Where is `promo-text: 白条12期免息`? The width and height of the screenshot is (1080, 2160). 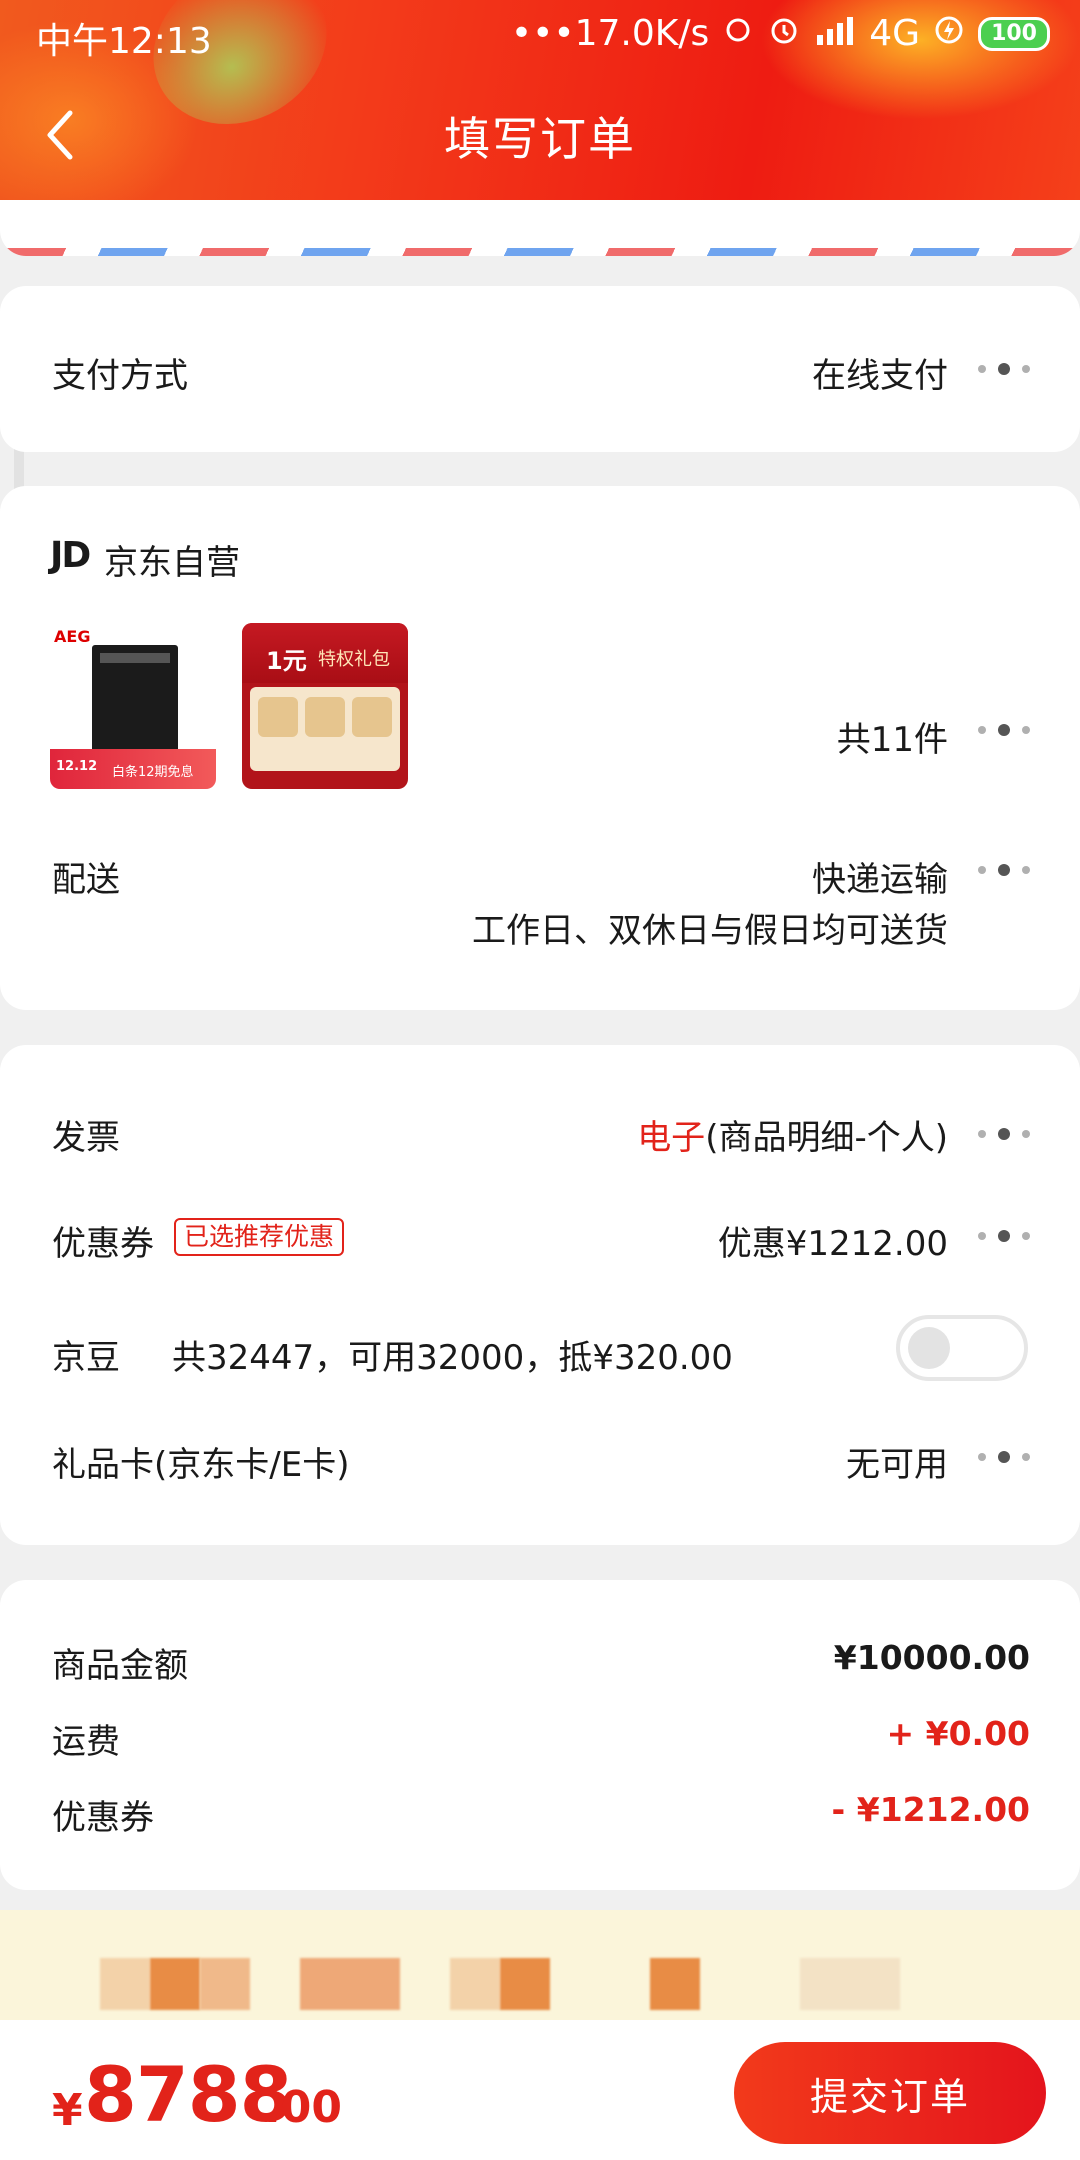
promo-text: 白条12期免息 is located at coordinates (153, 772).